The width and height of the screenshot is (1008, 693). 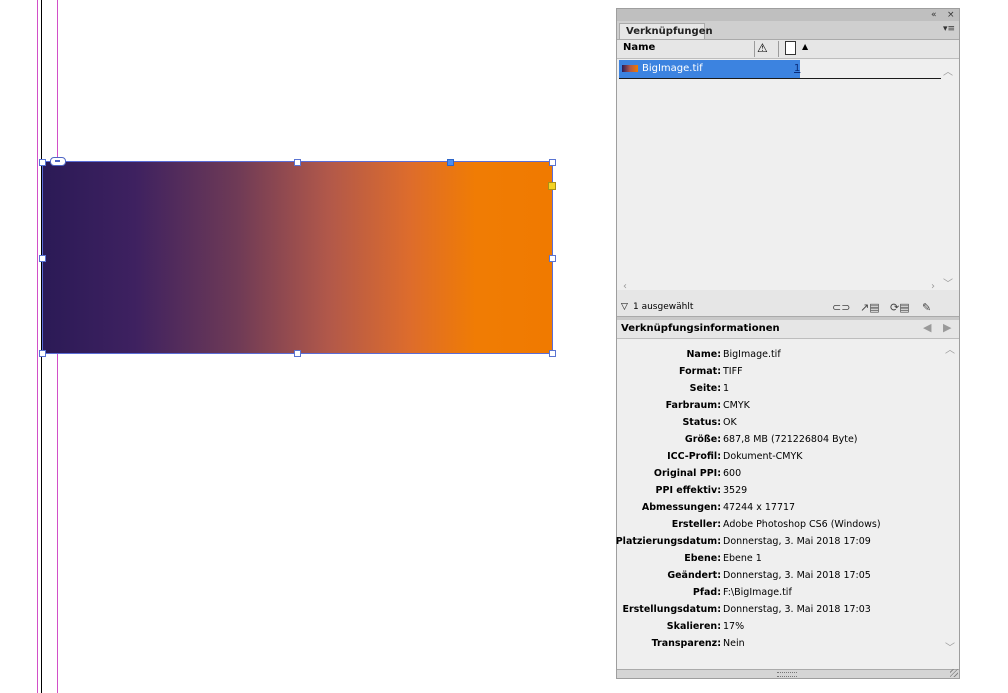 I want to click on info-row: Skalieren: 17%, so click(x=782, y=626).